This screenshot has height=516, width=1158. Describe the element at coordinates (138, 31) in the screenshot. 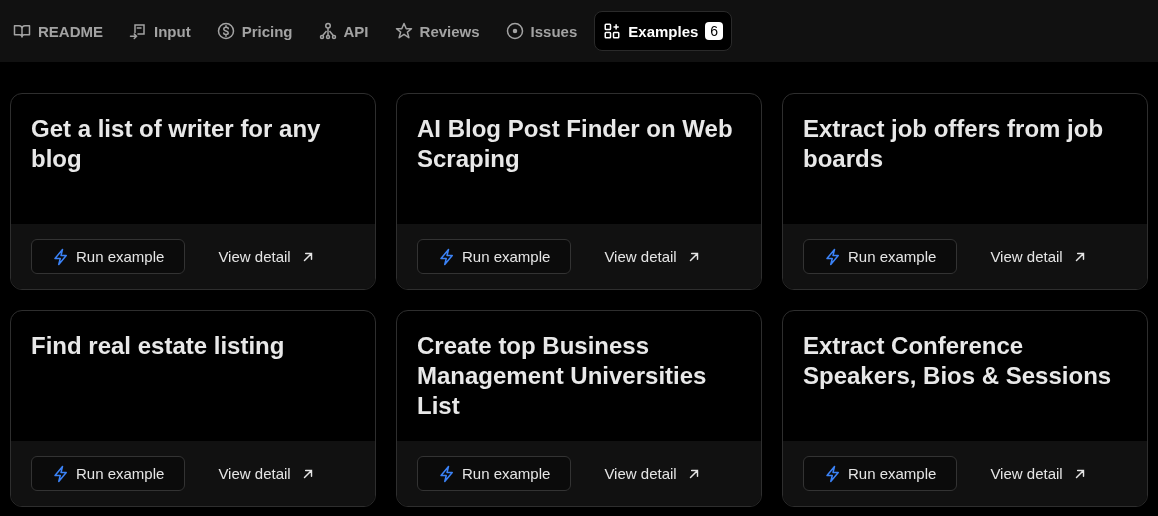

I see `input-icon` at that location.